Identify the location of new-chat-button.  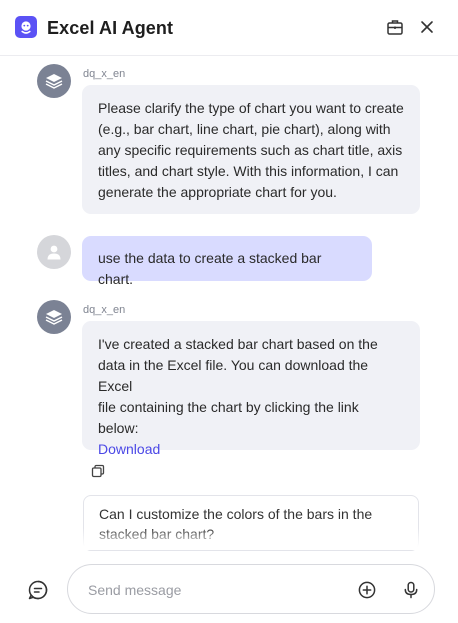
(38, 590).